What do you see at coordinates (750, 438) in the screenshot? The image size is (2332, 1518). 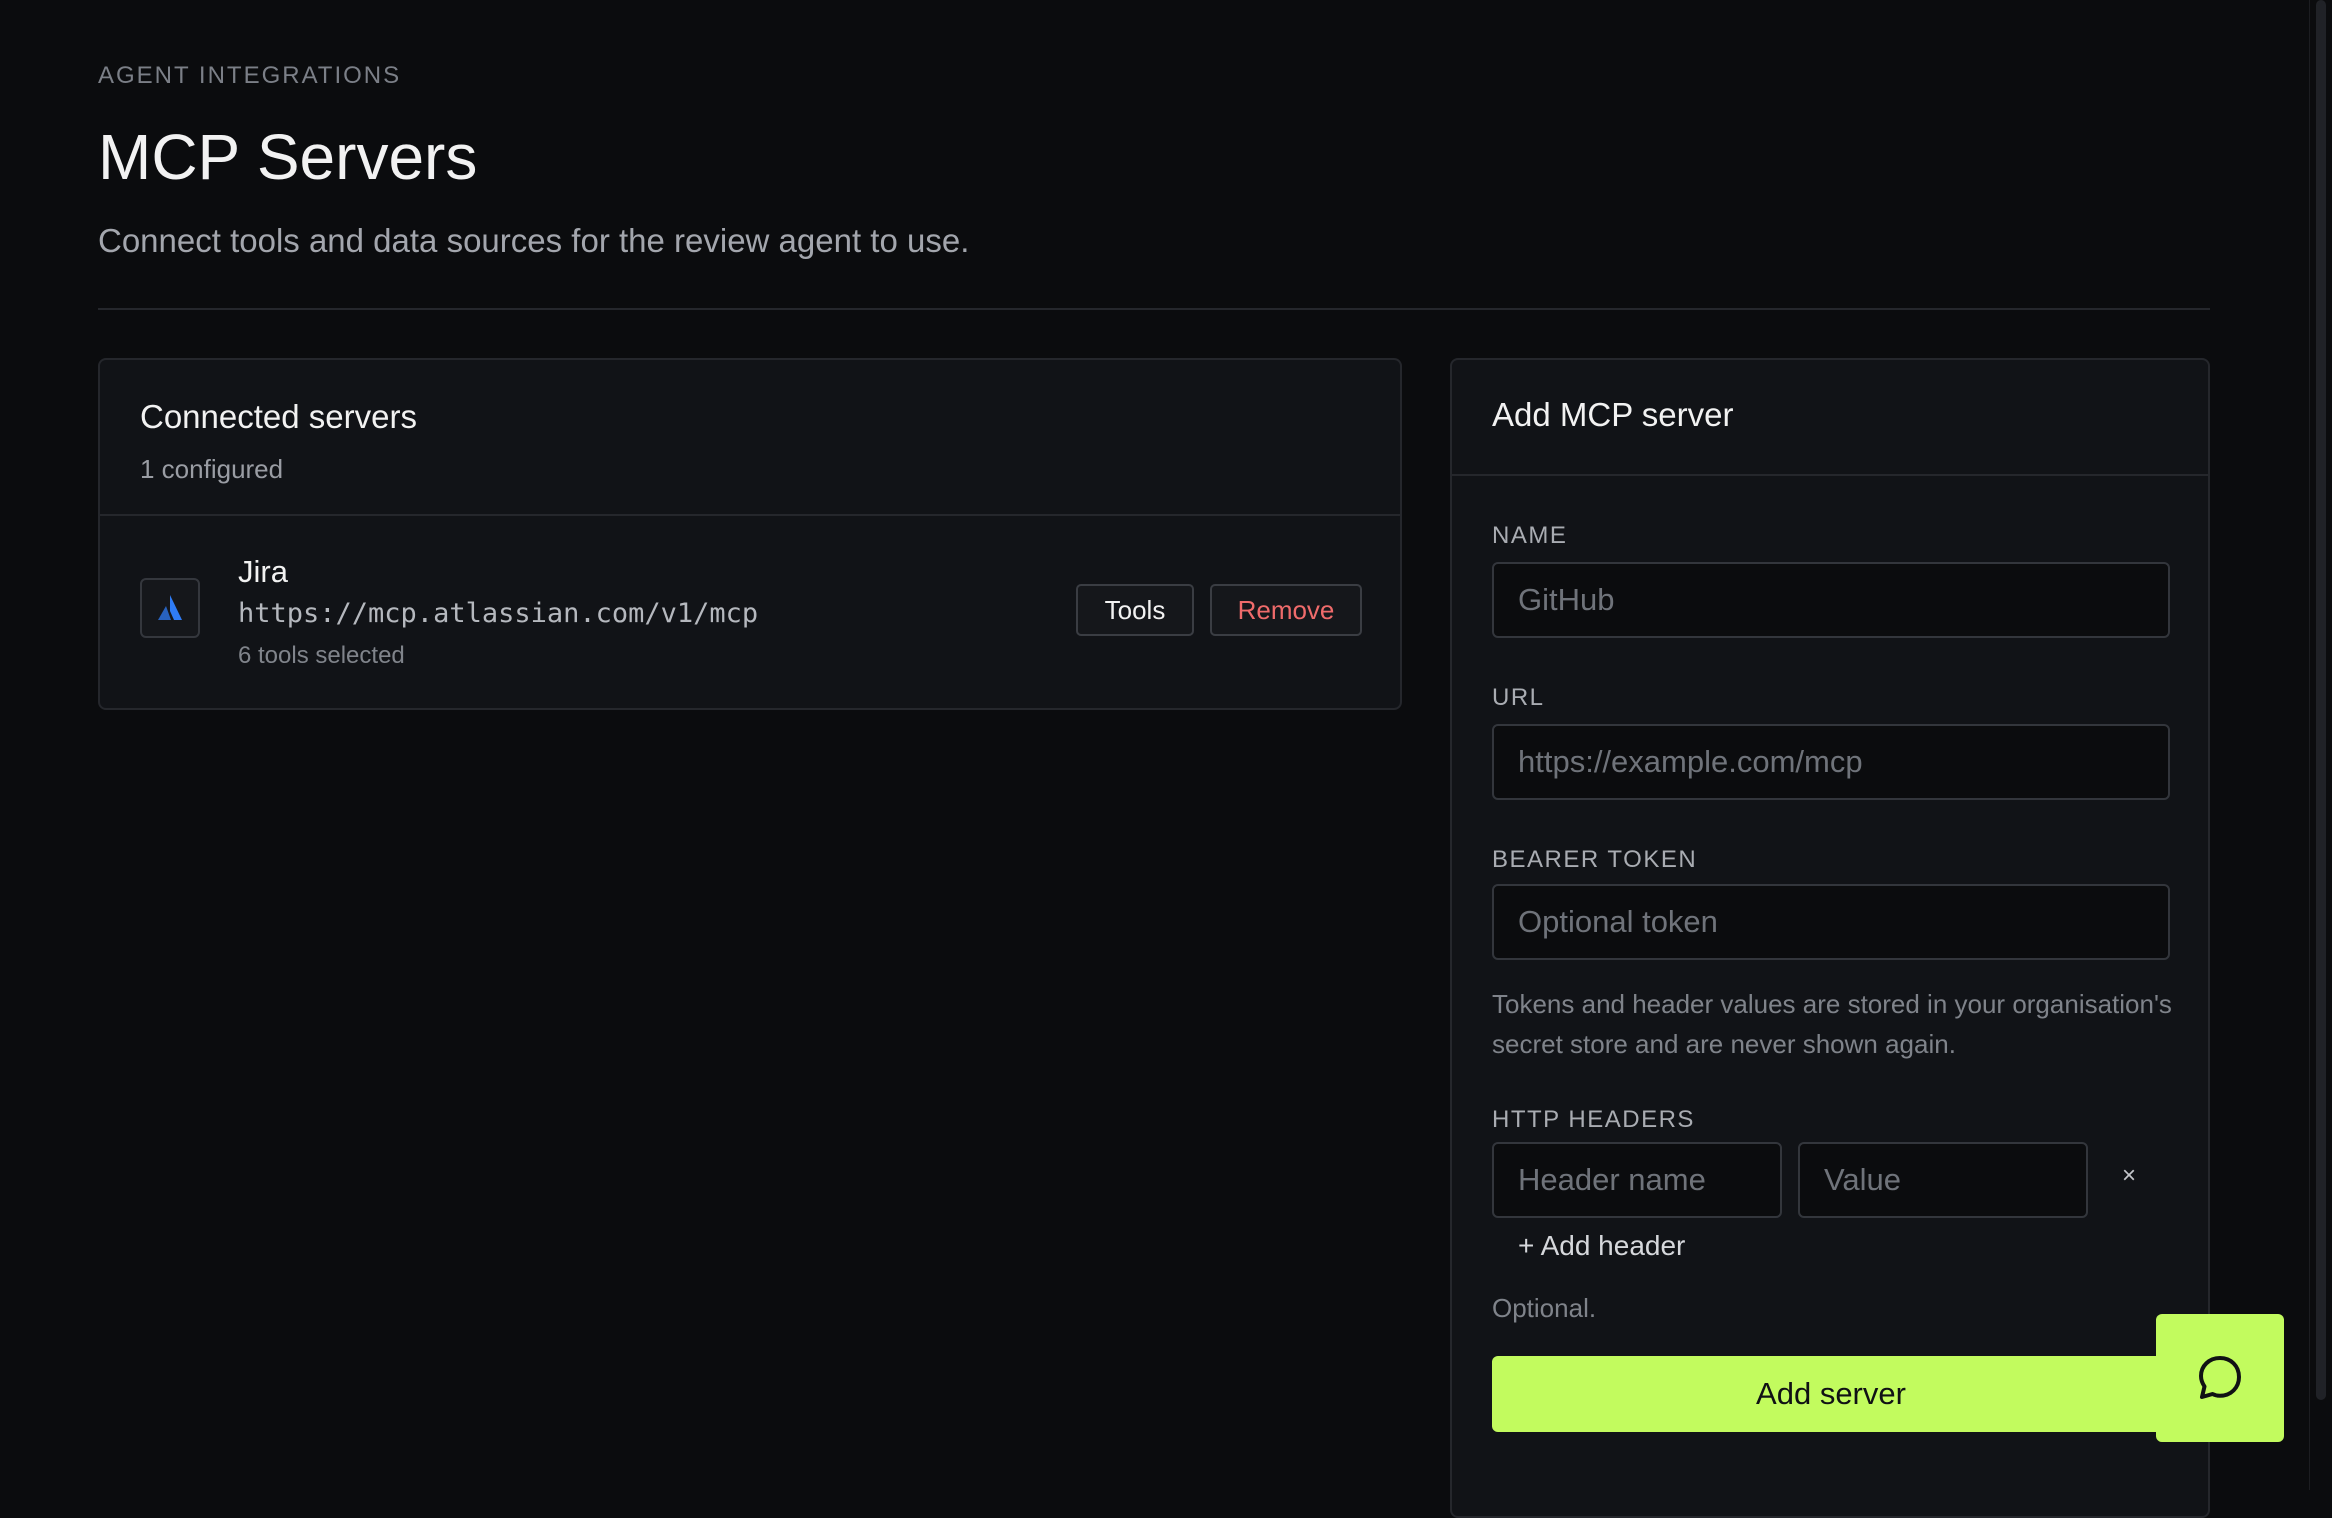 I see `connected-servers-header: Connected servers 1 configured` at bounding box center [750, 438].